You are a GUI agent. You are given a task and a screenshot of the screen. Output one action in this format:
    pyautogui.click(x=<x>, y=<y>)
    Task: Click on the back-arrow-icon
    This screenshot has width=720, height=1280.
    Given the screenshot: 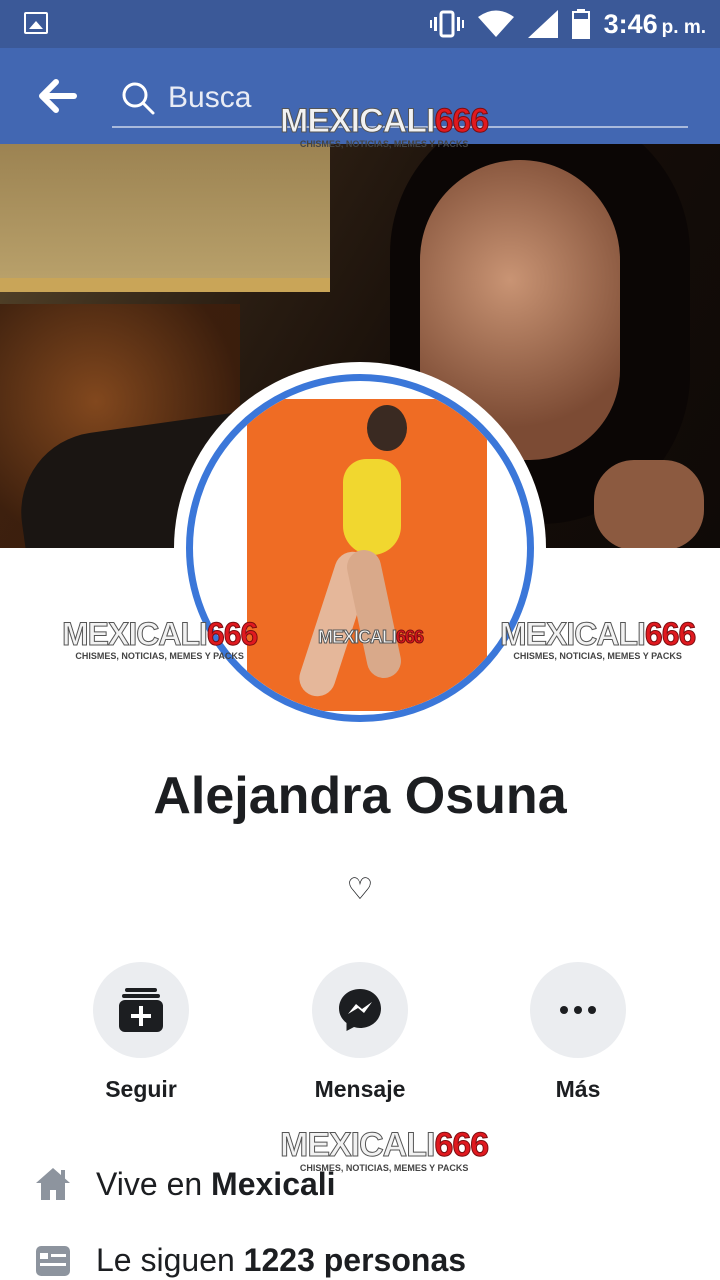 What is the action you would take?
    pyautogui.click(x=56, y=96)
    